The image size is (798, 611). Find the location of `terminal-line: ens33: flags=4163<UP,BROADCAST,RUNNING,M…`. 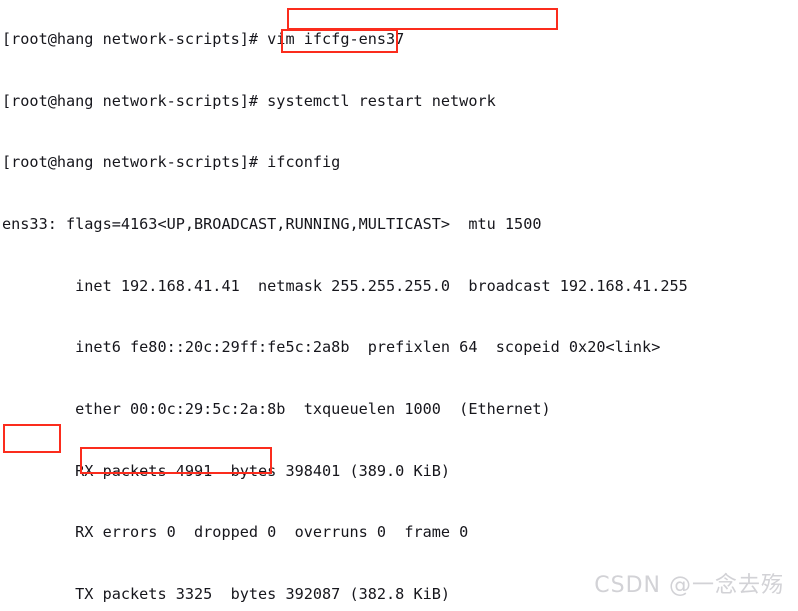

terminal-line: ens33: flags=4163<UP,BROADCAST,RUNNING,M… is located at coordinates (272, 224).